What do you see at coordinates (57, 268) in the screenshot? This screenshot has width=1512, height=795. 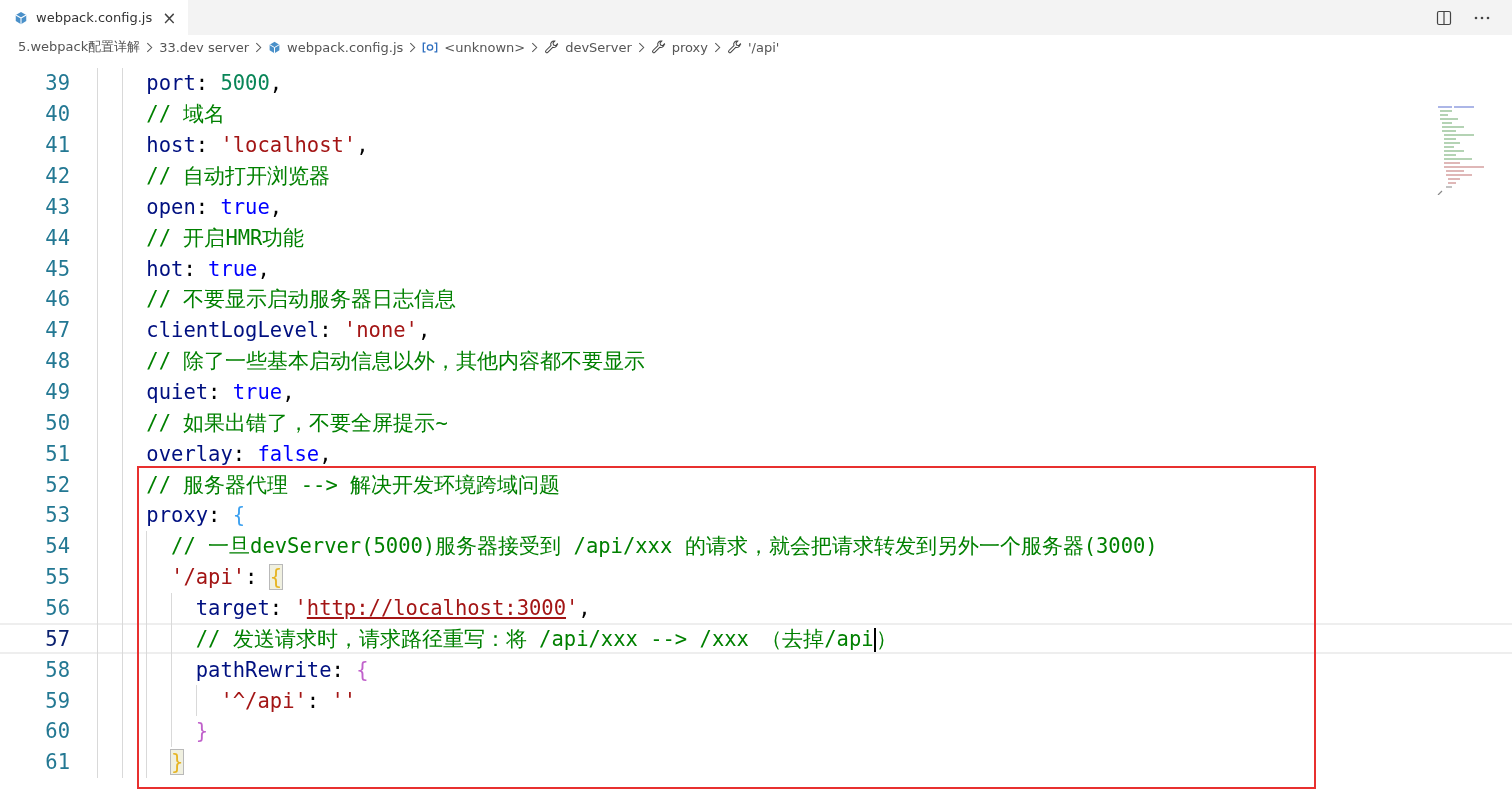 I see `line-number: 45` at bounding box center [57, 268].